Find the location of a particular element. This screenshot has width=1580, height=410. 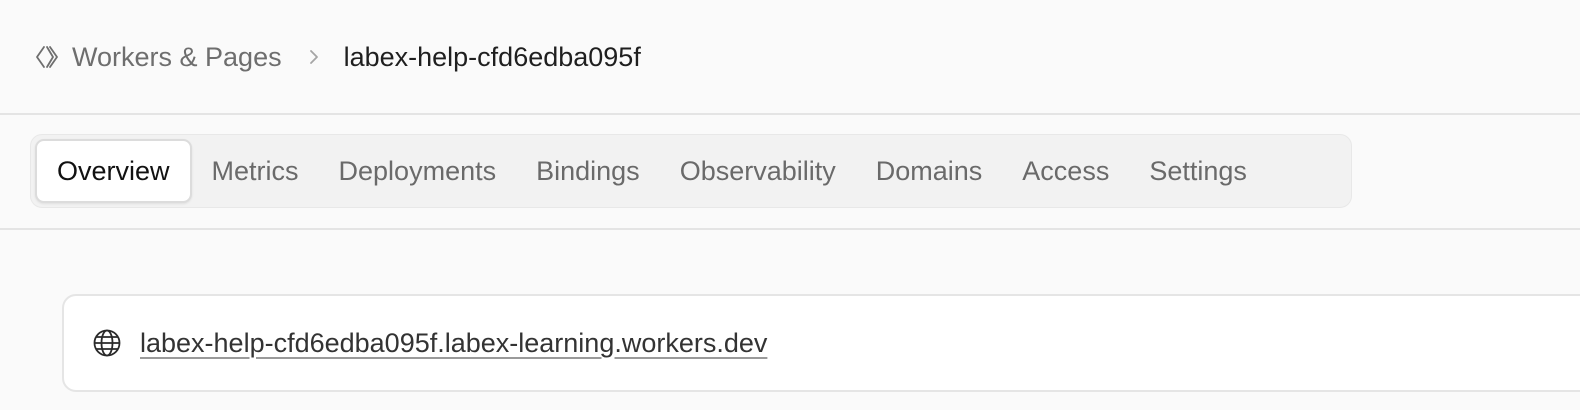

globe-icon is located at coordinates (107, 343).